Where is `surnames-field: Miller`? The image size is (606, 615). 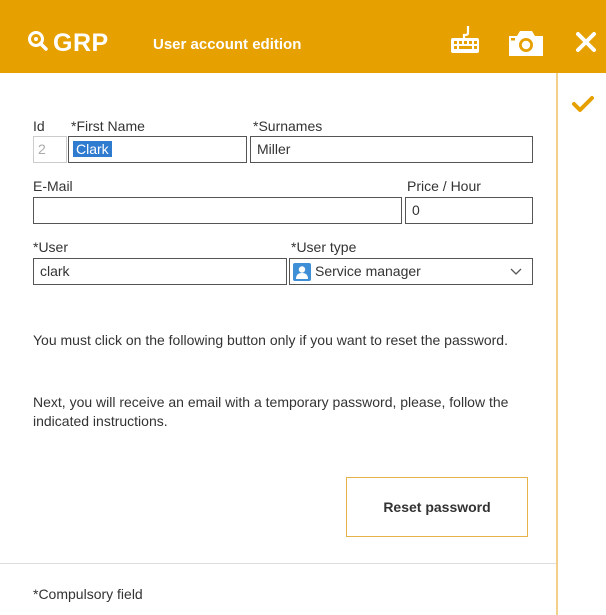 surnames-field: Miller is located at coordinates (391, 149).